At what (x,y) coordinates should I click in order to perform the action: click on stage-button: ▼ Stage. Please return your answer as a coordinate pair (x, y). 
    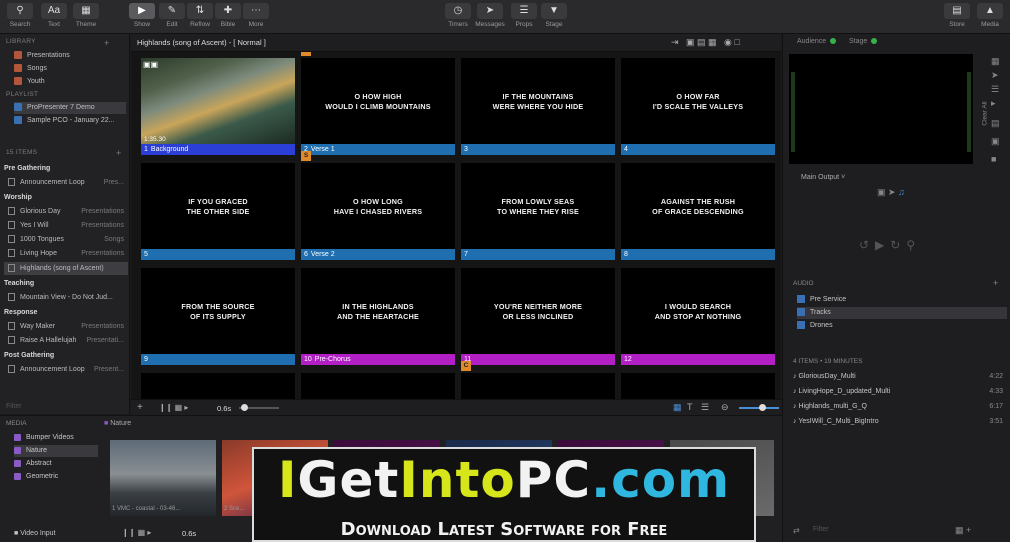
    Looking at the image, I should click on (554, 17).